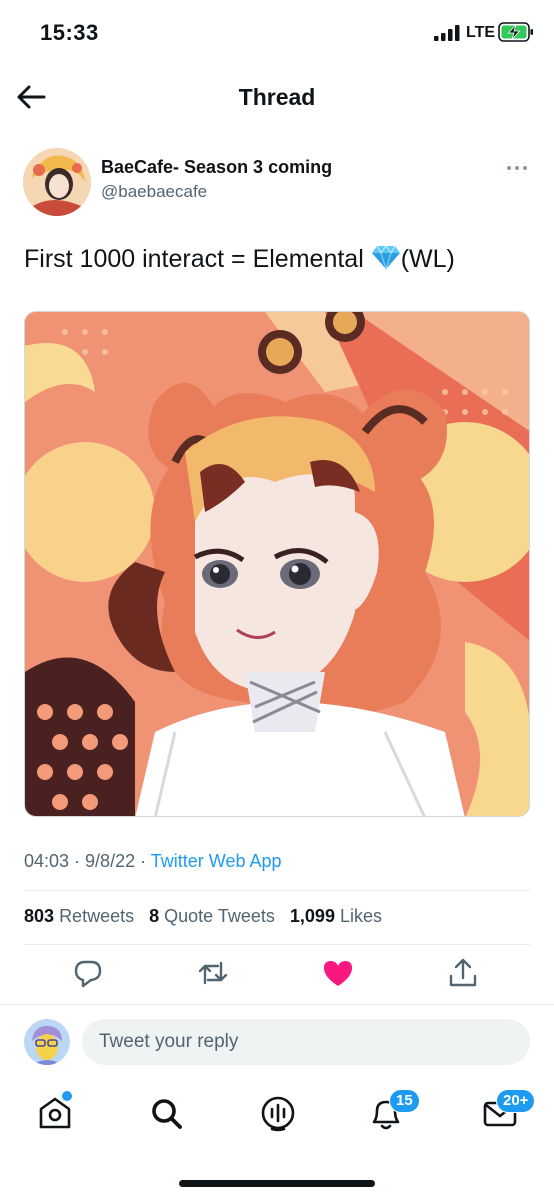 This screenshot has height=1200, width=554. Describe the element at coordinates (97, 916) in the screenshot. I see `retweets-label: Retweets` at that location.